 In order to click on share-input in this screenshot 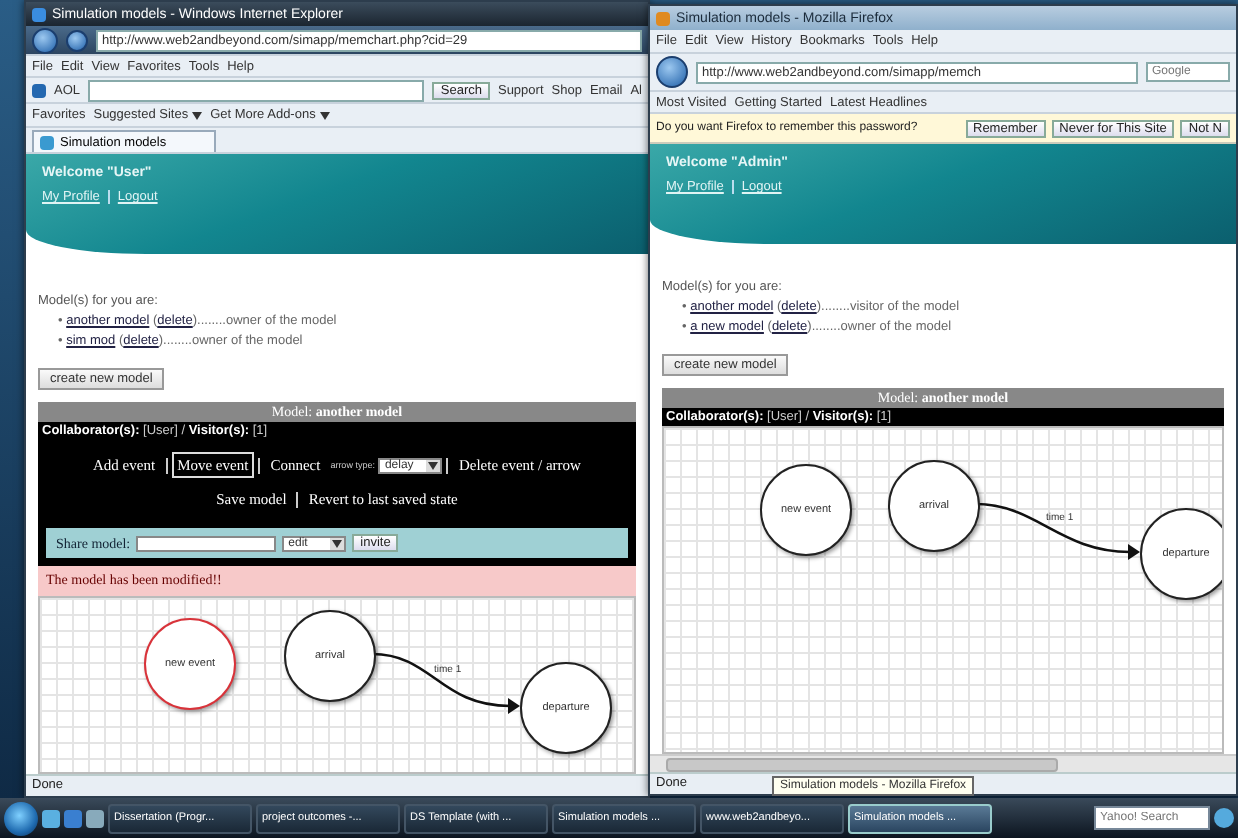, I will do `click(206, 543)`.